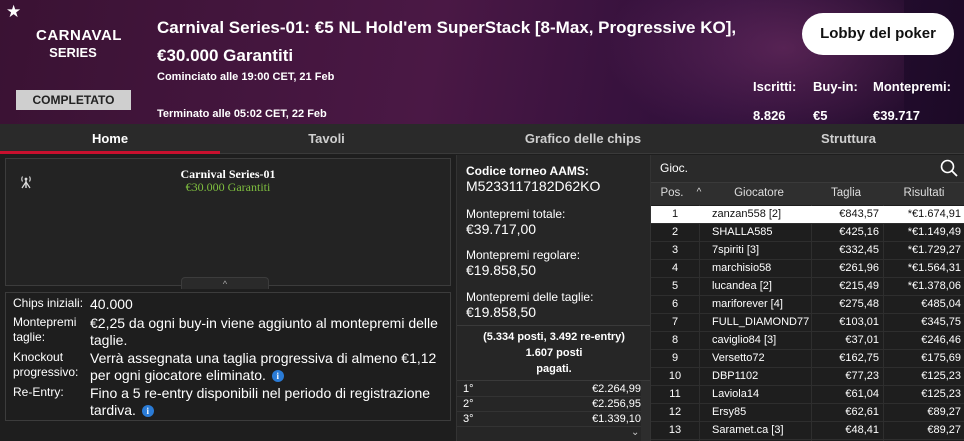 The width and height of the screenshot is (964, 441). What do you see at coordinates (675, 232) in the screenshot?
I see `player-position: 2` at bounding box center [675, 232].